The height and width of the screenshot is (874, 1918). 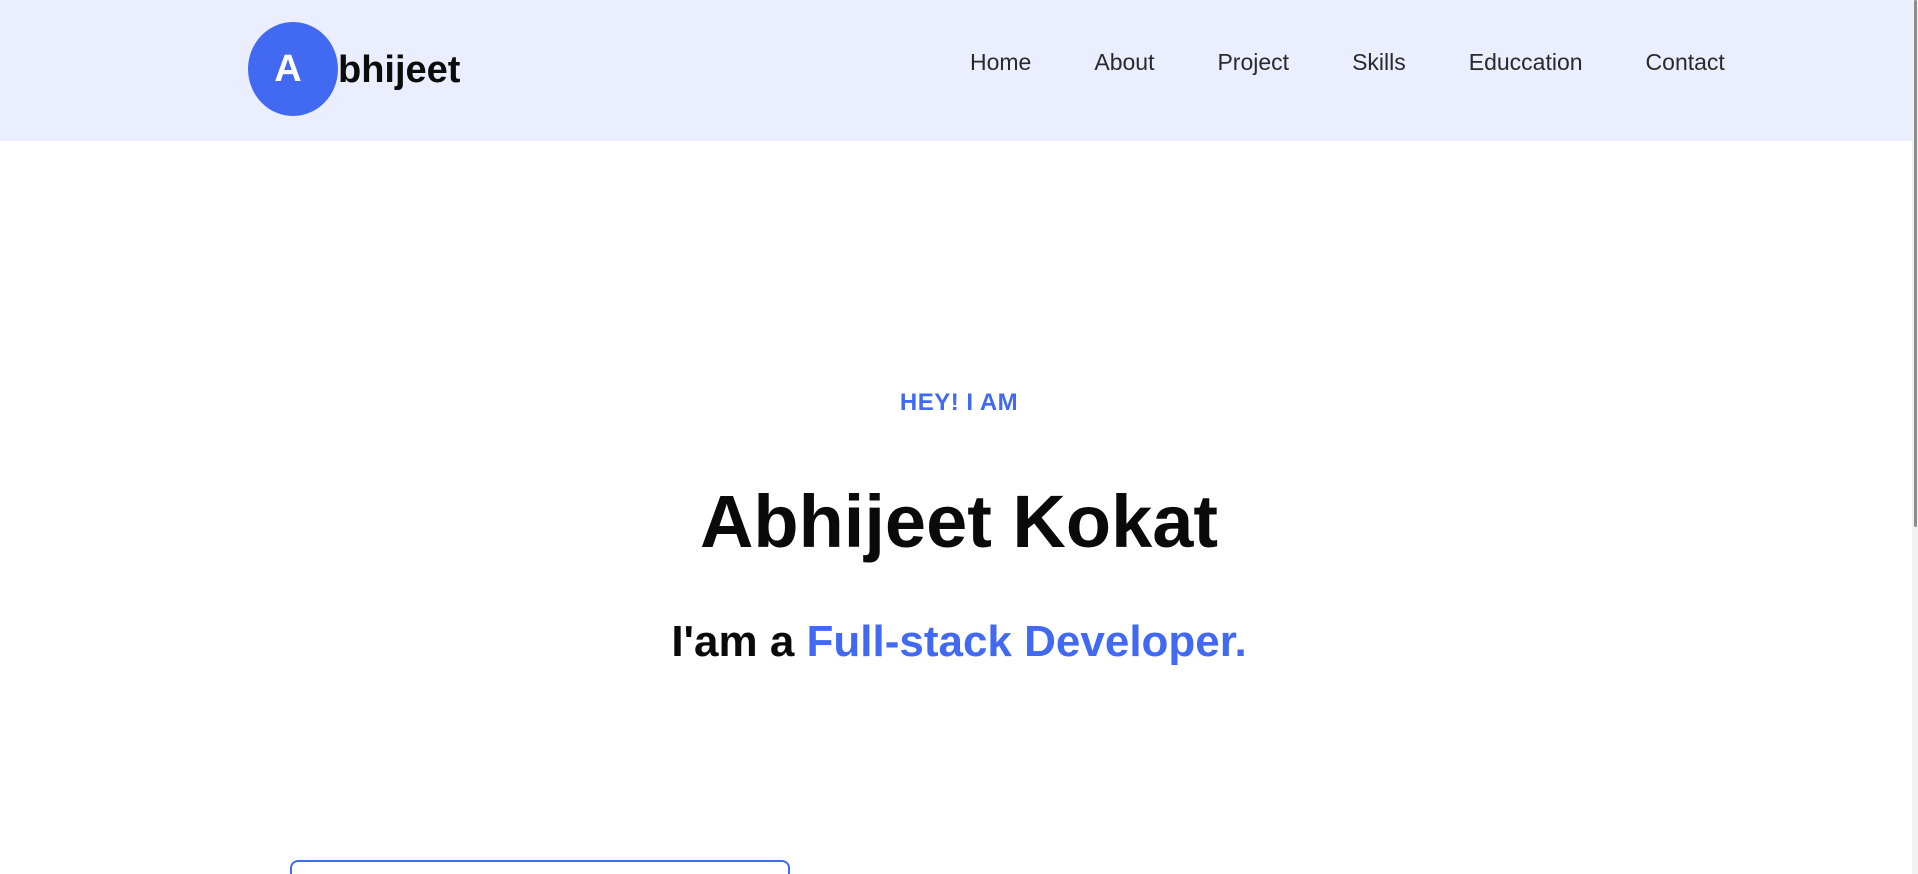 What do you see at coordinates (959, 521) in the screenshot?
I see `hero-name: Abhijeet Kokat` at bounding box center [959, 521].